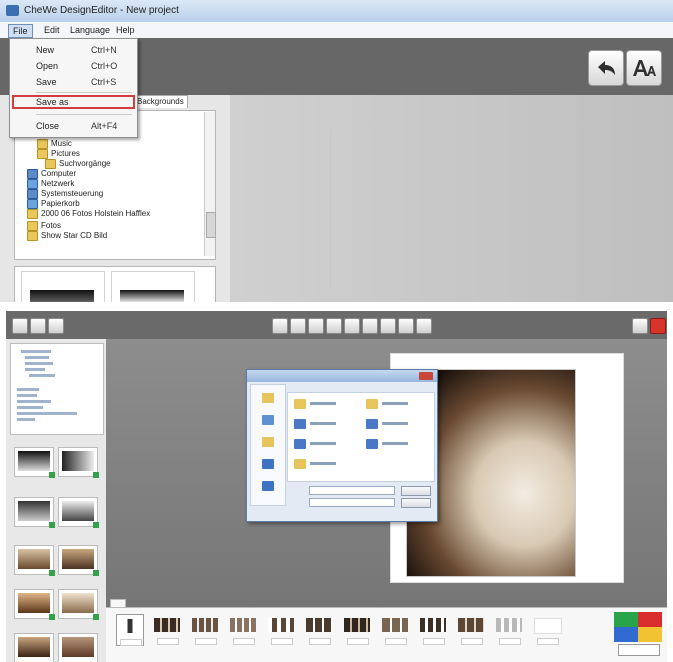 The image size is (673, 662). Describe the element at coordinates (65, 194) in the screenshot. I see `tree-item-control-panel: Systemsteuerung` at that location.